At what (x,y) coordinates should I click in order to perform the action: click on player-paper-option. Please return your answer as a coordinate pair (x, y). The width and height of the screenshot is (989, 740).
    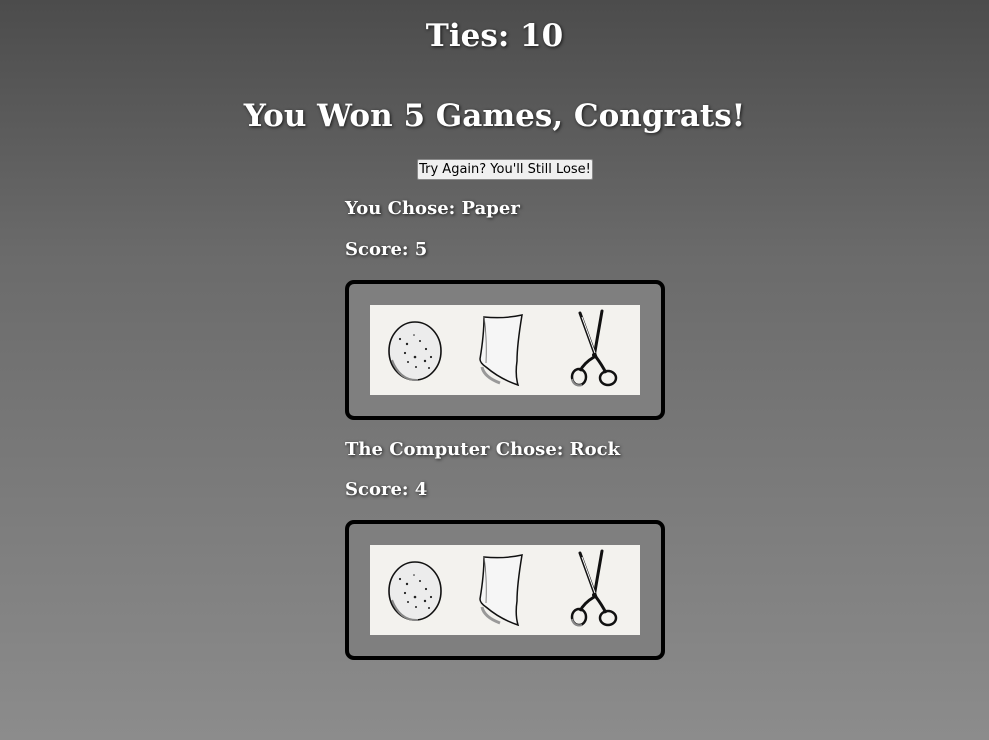
    Looking at the image, I should click on (505, 350).